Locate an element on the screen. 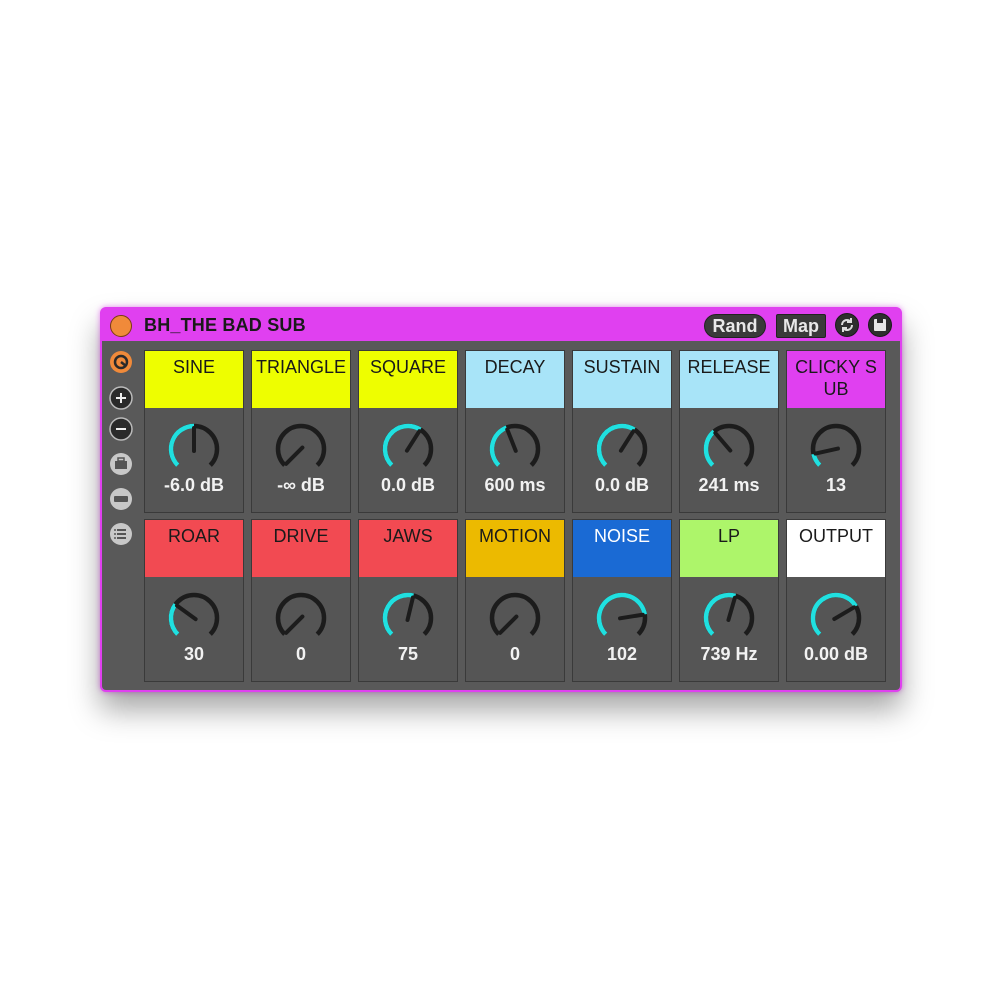 The image size is (1000, 1000). list-icon is located at coordinates (121, 534).